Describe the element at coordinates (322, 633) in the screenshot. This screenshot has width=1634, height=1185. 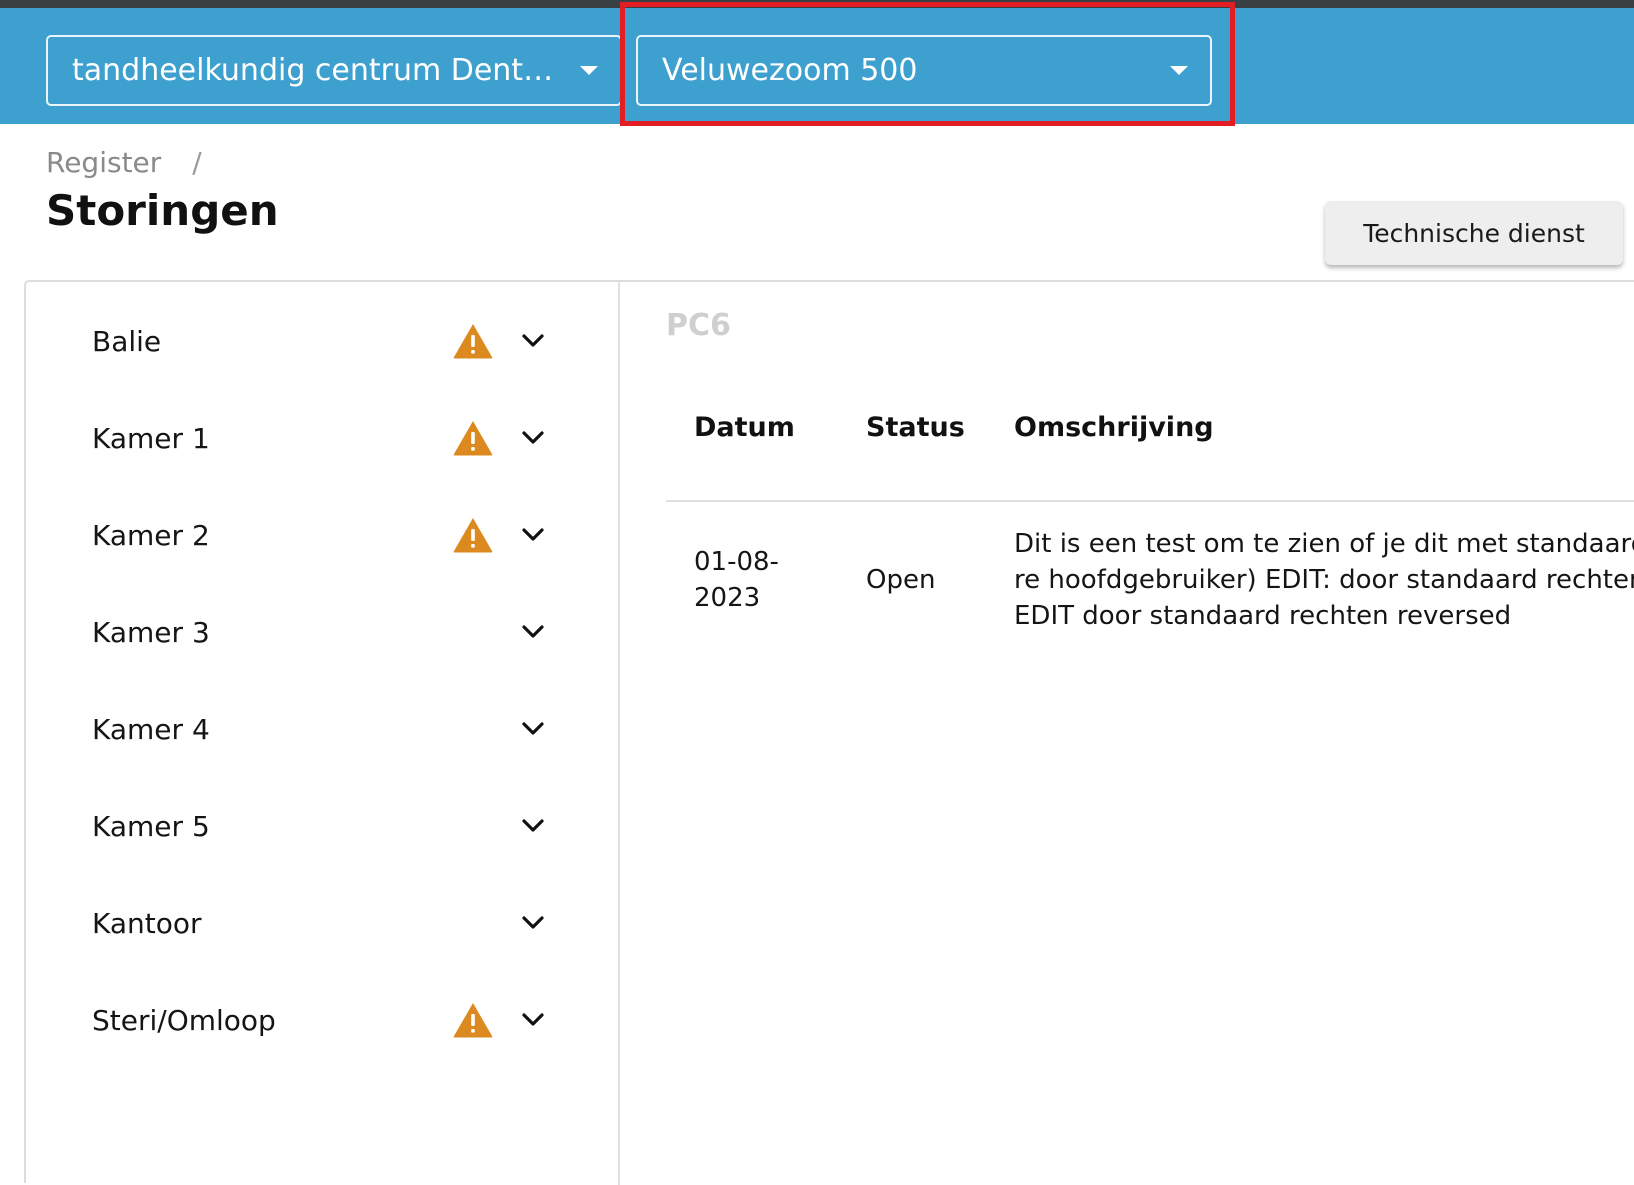
I see `room-item: Kamer 3` at that location.